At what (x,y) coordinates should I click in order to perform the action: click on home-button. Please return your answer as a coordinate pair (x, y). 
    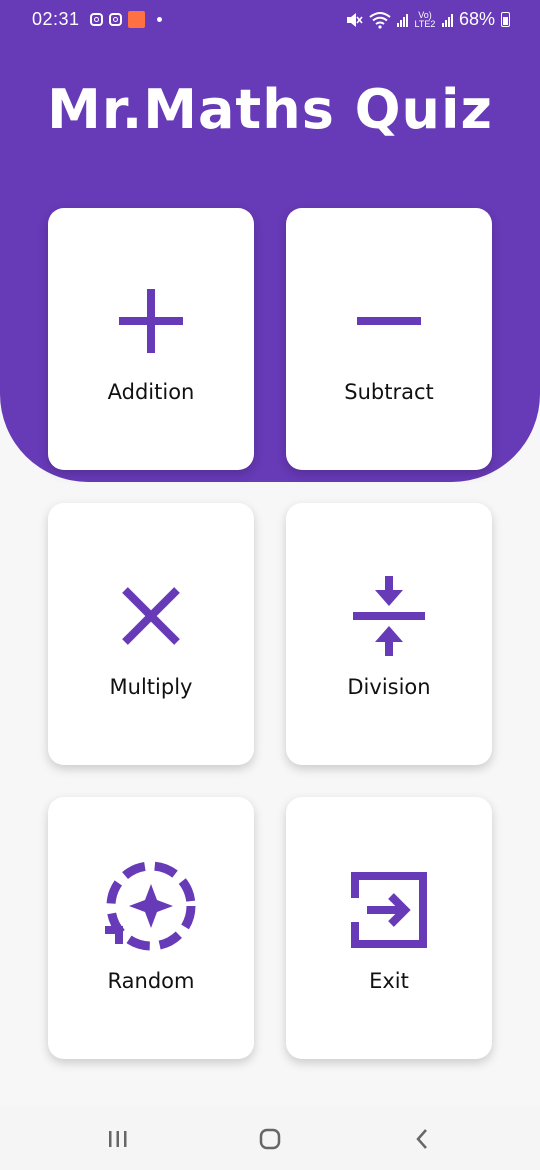
    Looking at the image, I should click on (270, 1139).